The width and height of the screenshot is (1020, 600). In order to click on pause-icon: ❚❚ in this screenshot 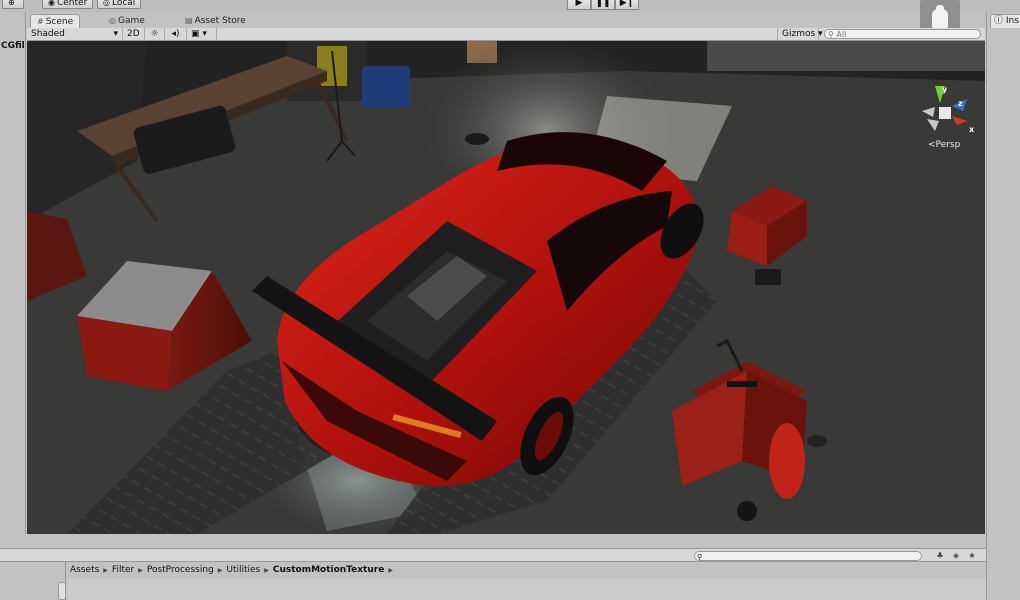, I will do `click(603, 4)`.